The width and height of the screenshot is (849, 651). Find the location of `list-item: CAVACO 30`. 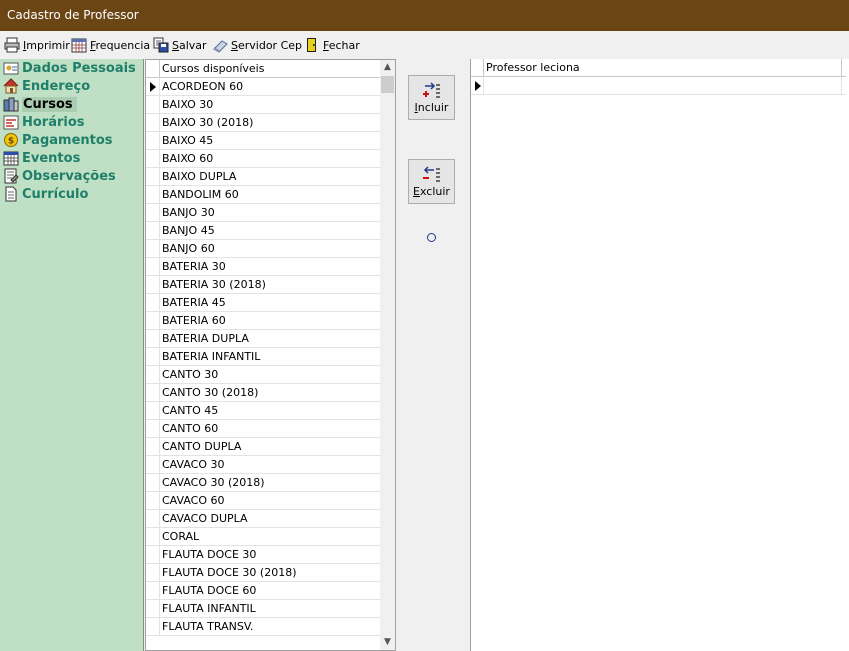

list-item: CAVACO 30 is located at coordinates (263, 465).